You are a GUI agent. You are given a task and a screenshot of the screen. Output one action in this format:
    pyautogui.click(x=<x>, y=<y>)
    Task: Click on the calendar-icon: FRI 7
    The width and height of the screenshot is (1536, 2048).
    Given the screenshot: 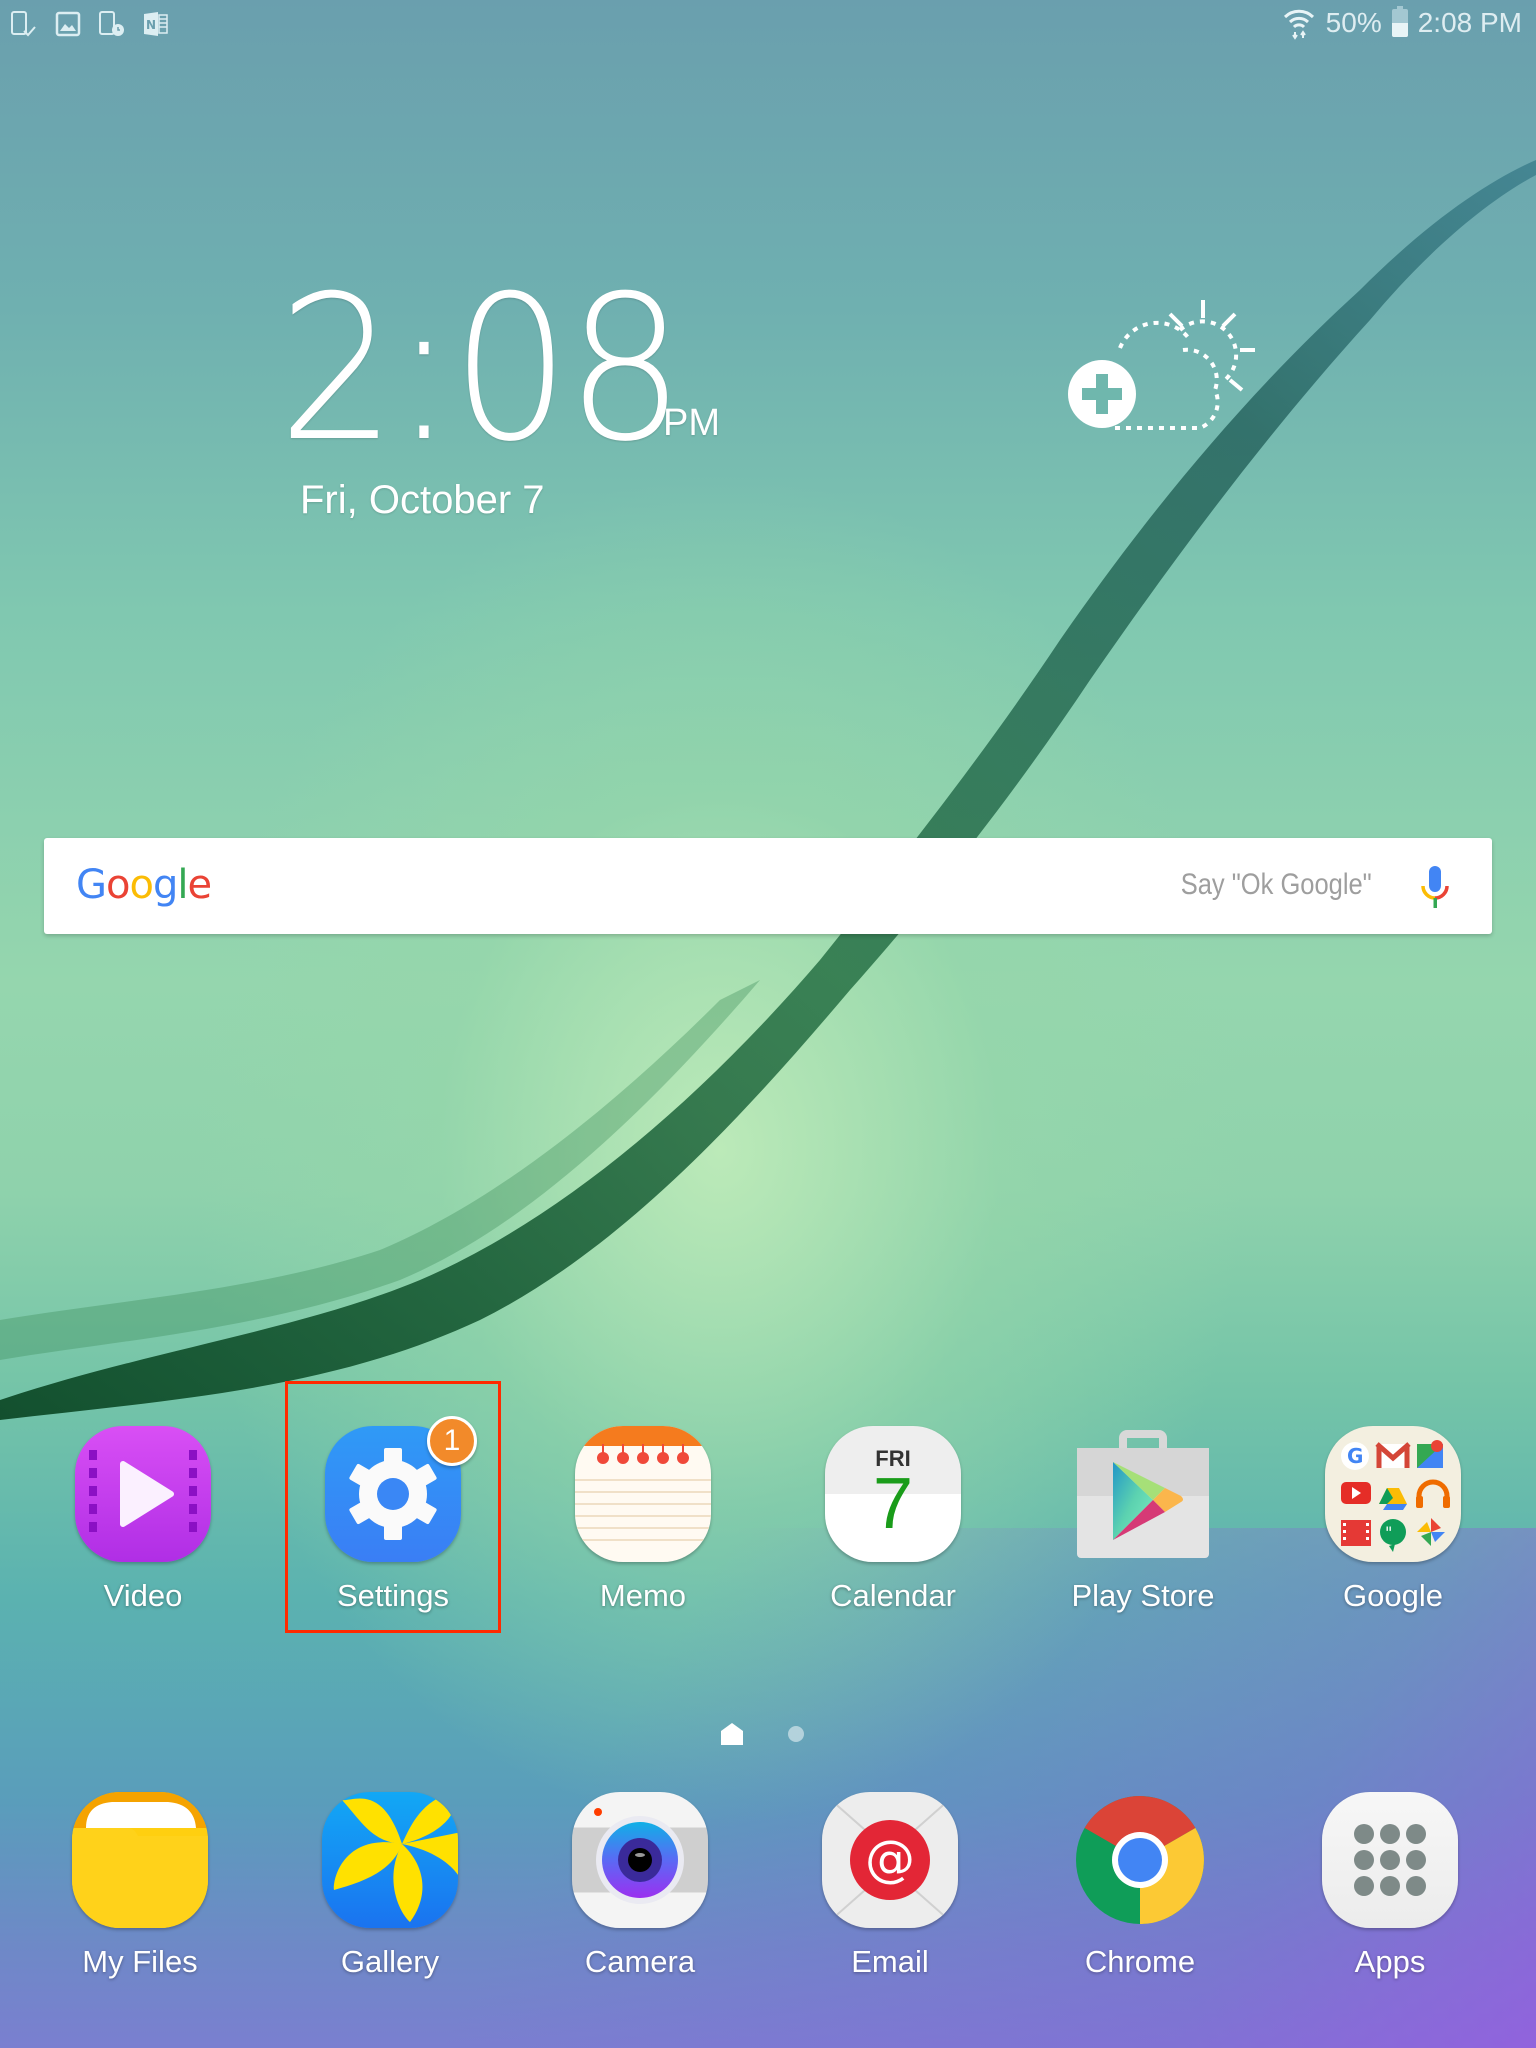 What is the action you would take?
    pyautogui.click(x=893, y=1494)
    